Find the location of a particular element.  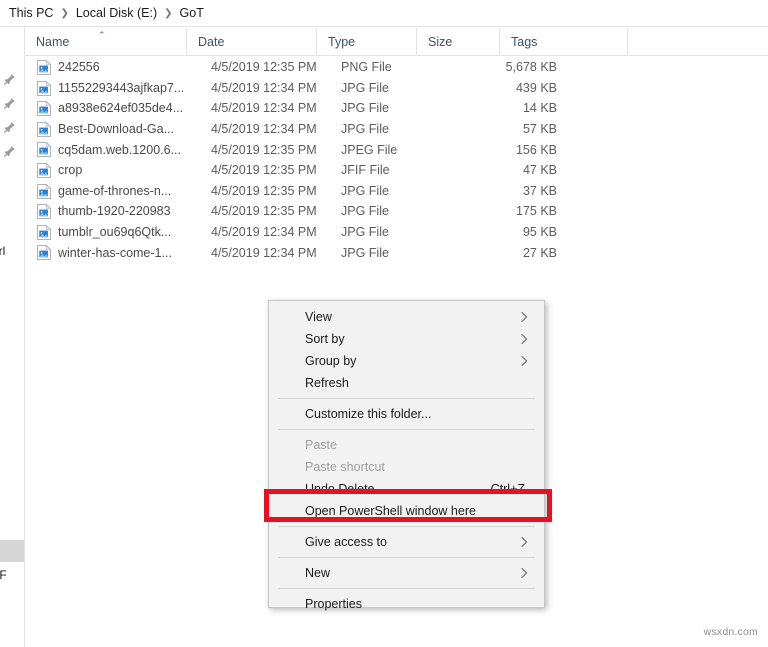

context-menu-item-label: Paste shortcut is located at coordinates (345, 467).